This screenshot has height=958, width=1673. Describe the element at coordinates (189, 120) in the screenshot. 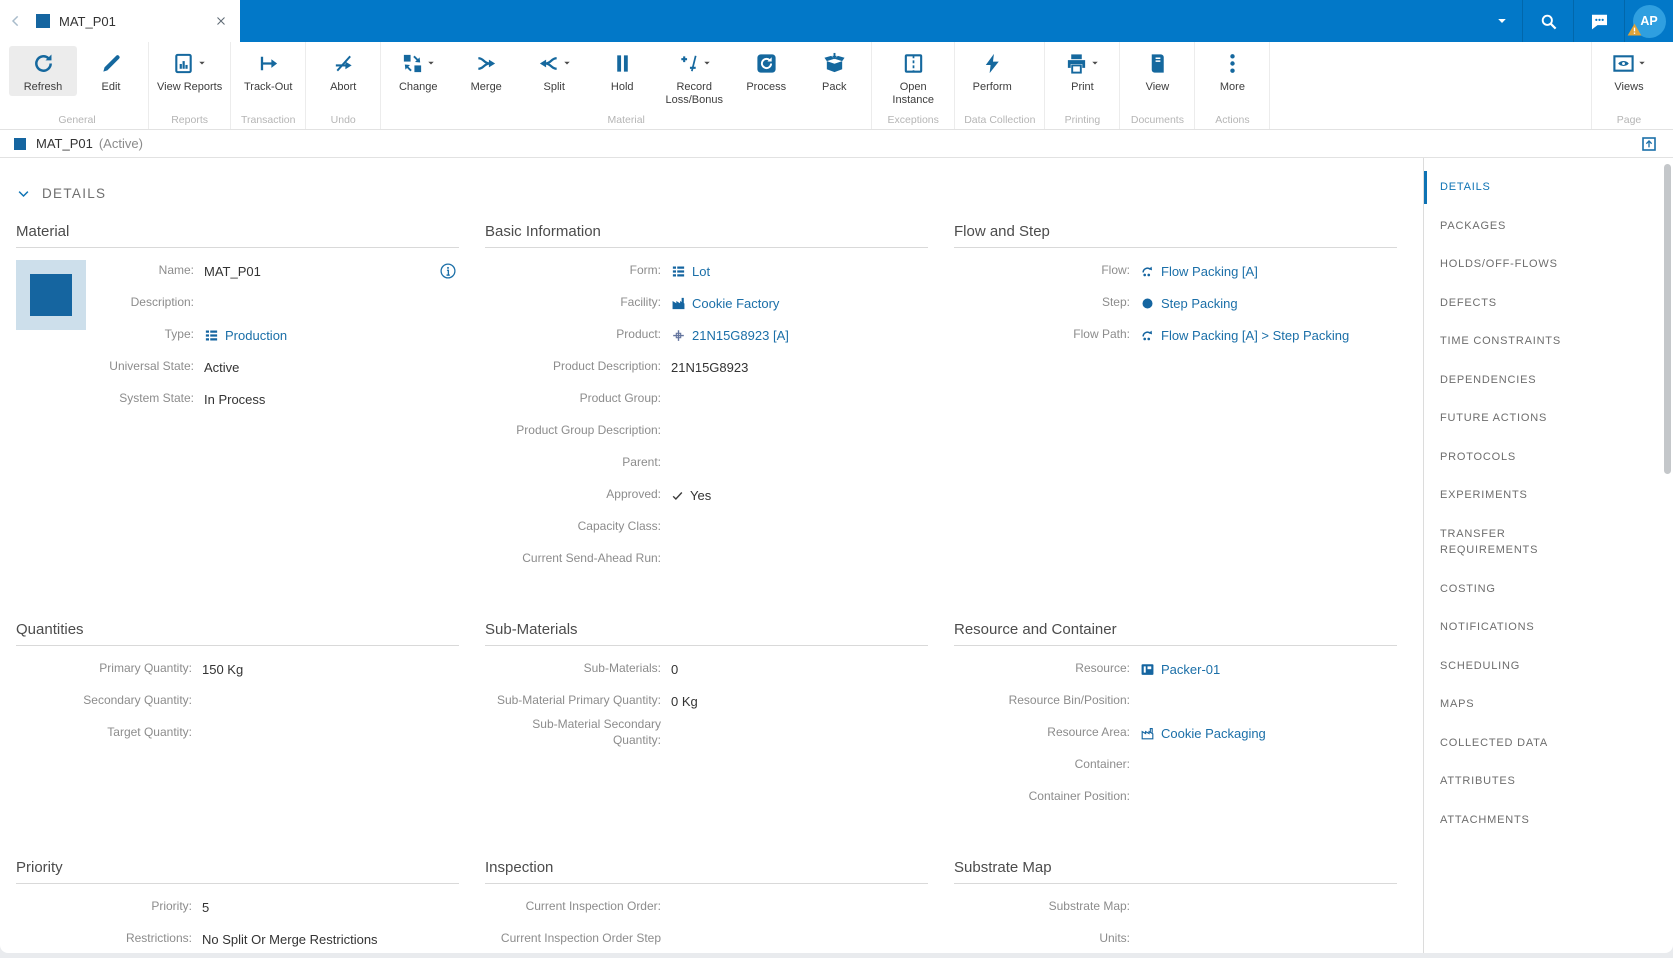

I see `ribbon-group-label: Reports` at that location.